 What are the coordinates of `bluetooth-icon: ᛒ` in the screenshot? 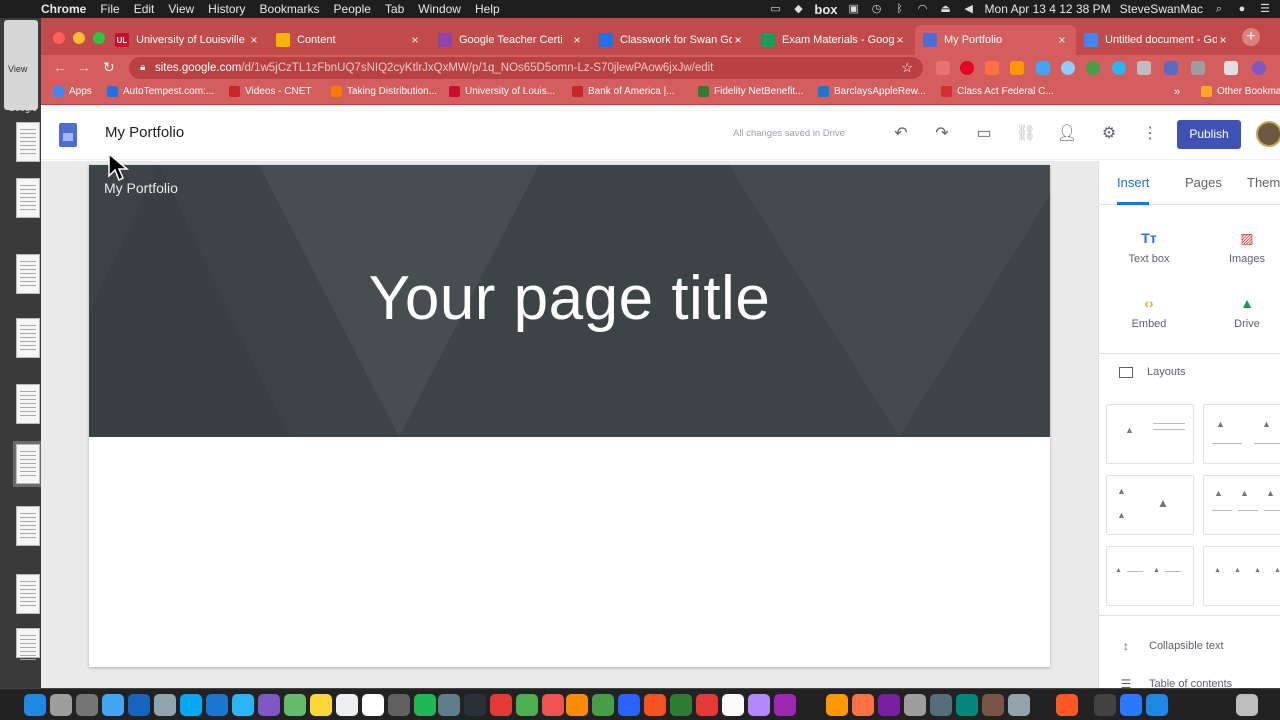 It's located at (900, 9).